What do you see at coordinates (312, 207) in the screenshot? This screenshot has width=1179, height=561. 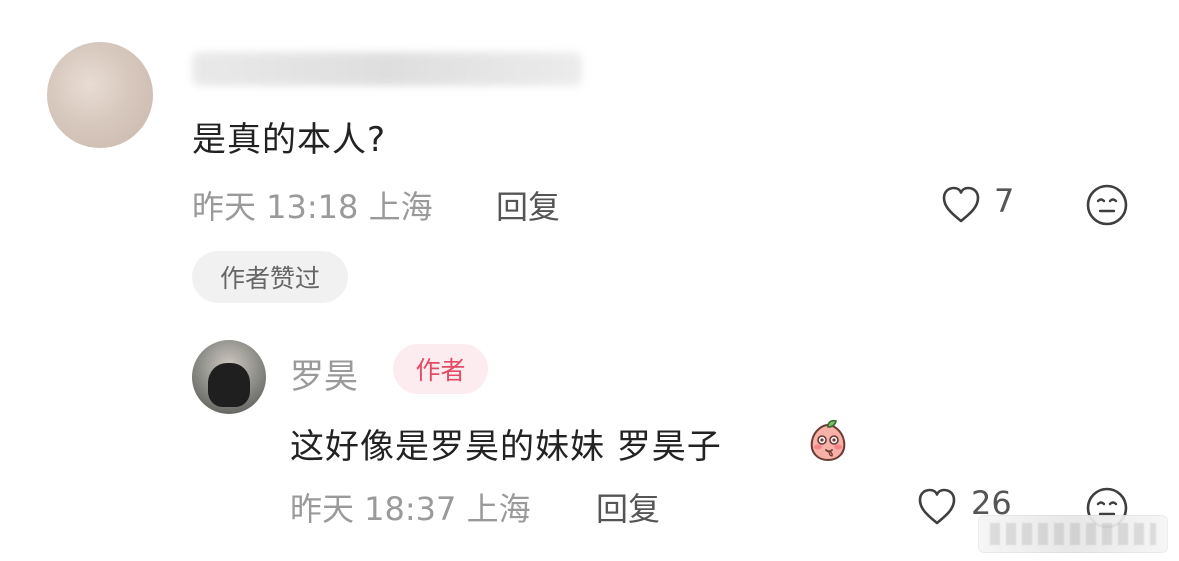 I see `comment-meta: 昨天 13:18 上海` at bounding box center [312, 207].